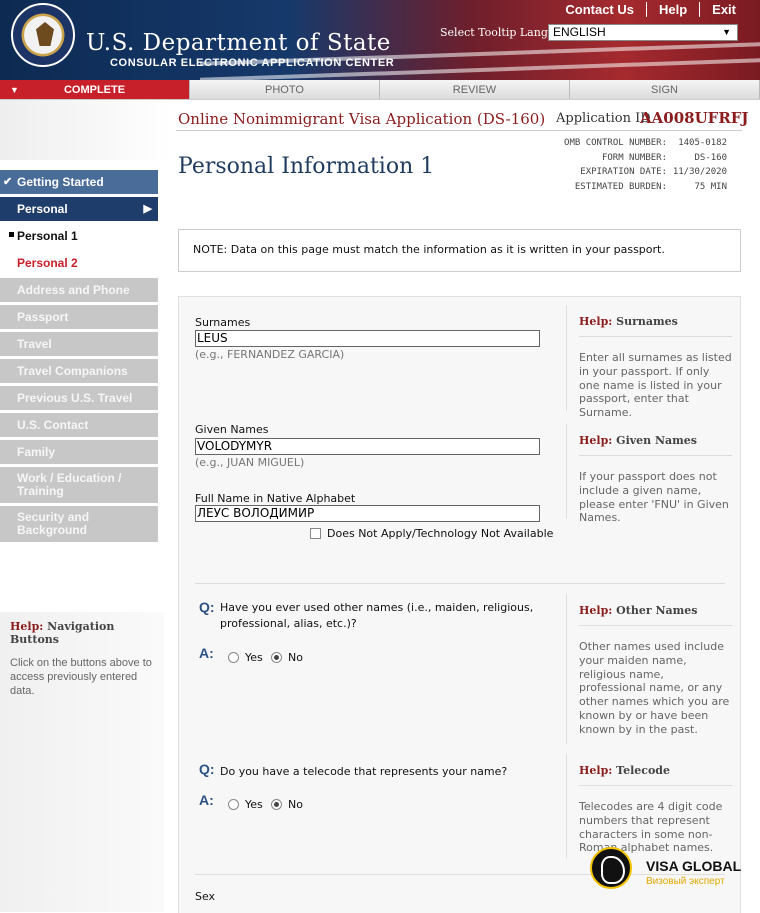 The width and height of the screenshot is (760, 913). I want to click on given-names-label: Given Names, so click(232, 429).